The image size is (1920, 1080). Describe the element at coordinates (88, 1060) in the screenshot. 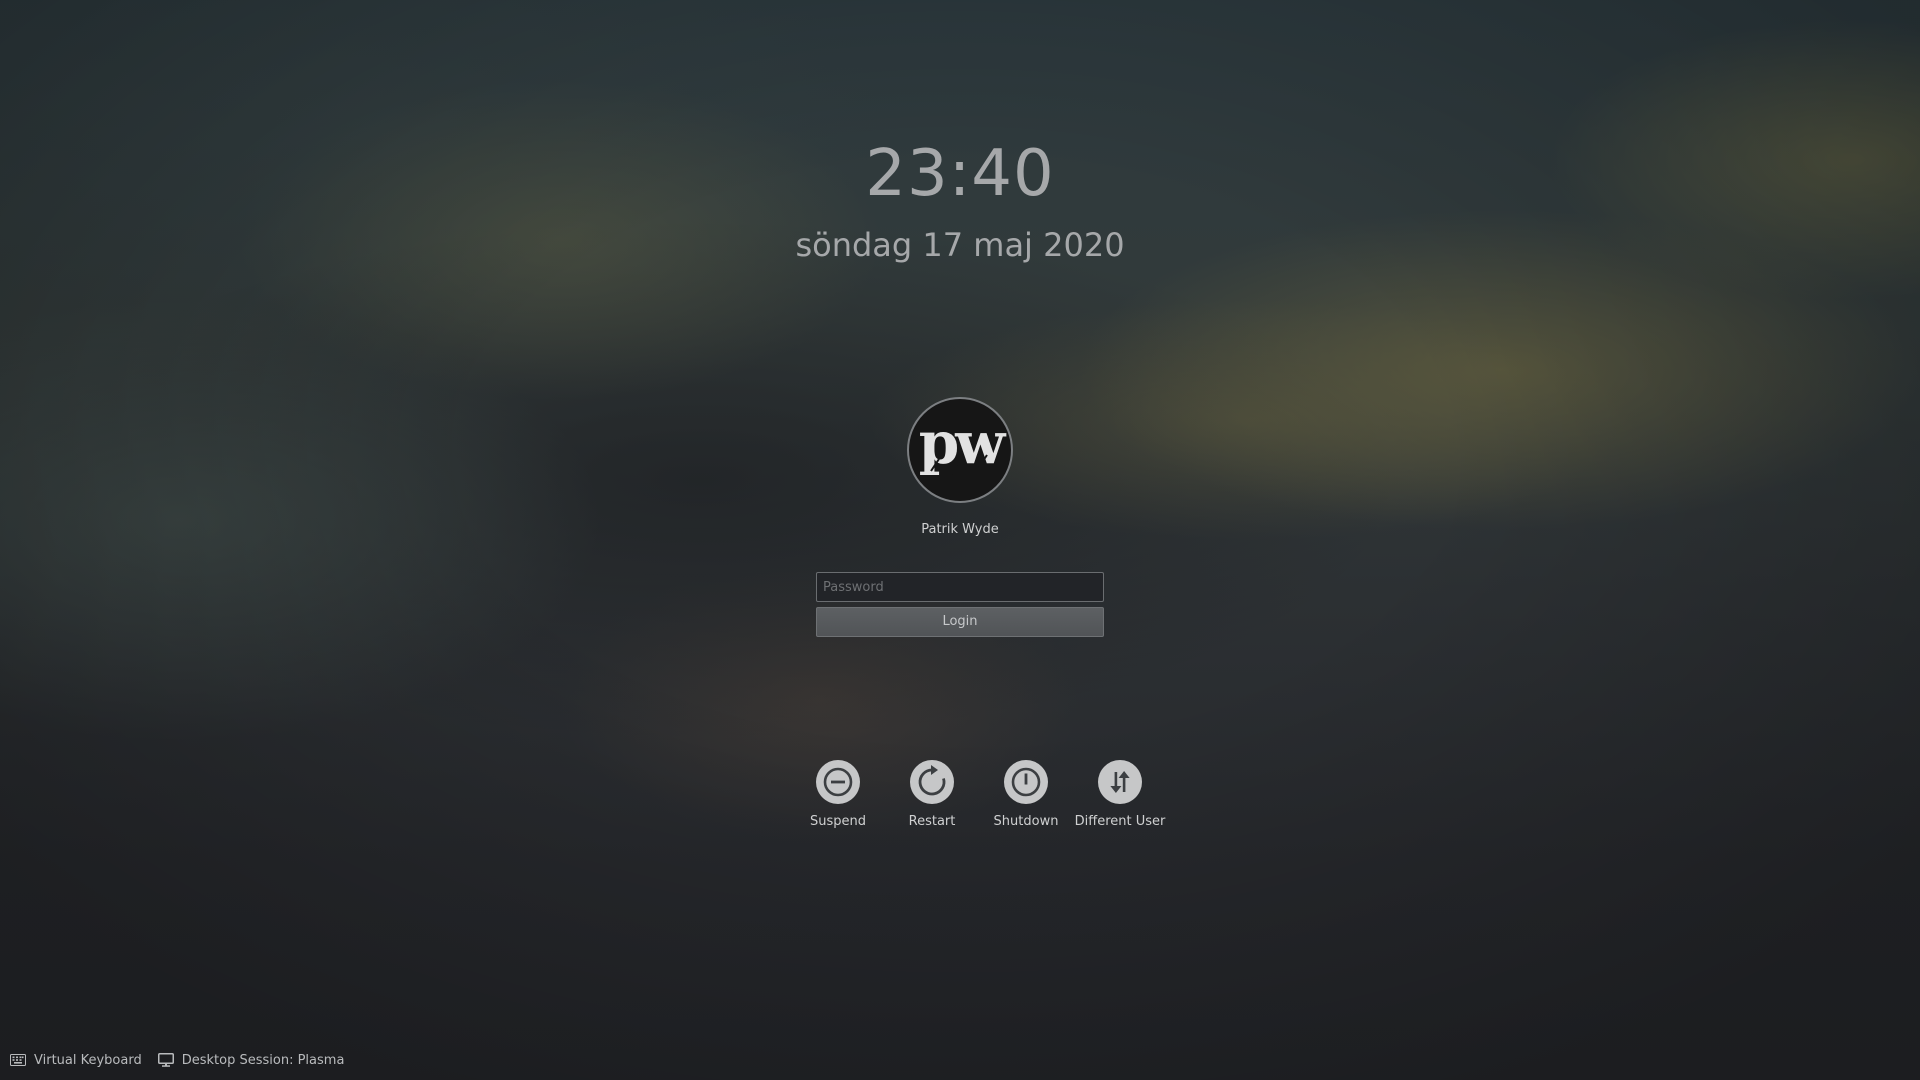

I see `virtual-keyboard-label: Virtual Keyboard` at that location.